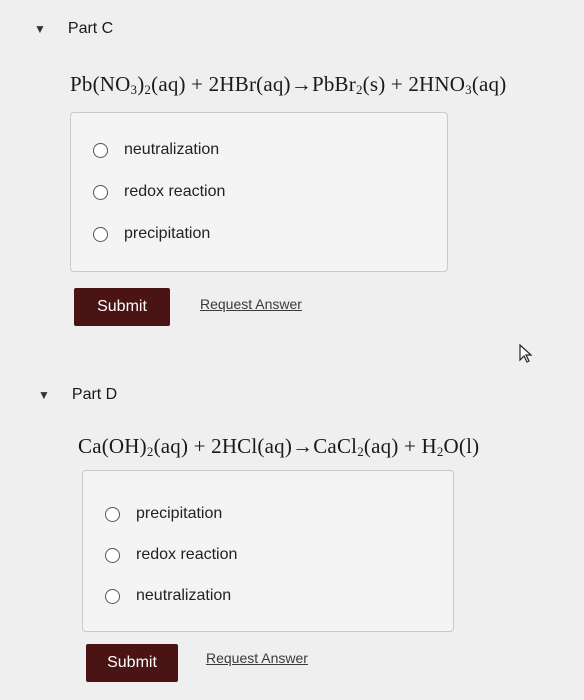 The height and width of the screenshot is (700, 584). What do you see at coordinates (251, 304) in the screenshot?
I see `part-c-request-answer-link: Request Answer` at bounding box center [251, 304].